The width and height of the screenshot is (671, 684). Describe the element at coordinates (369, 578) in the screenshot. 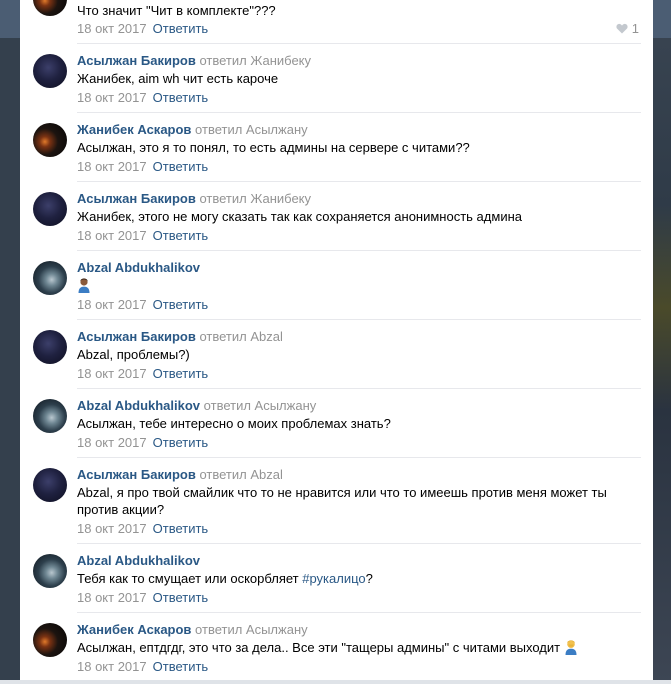

I see `comment-text-part: ?` at that location.